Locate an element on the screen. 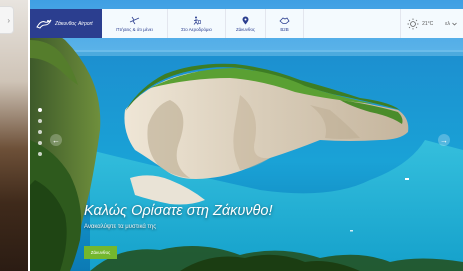  slider-prev-button: ← is located at coordinates (56, 140).